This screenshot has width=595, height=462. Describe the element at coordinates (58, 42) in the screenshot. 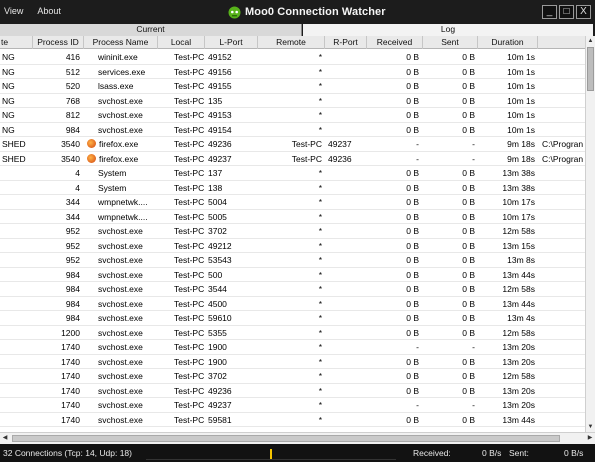

I see `column-header-process-id: Process ID` at that location.